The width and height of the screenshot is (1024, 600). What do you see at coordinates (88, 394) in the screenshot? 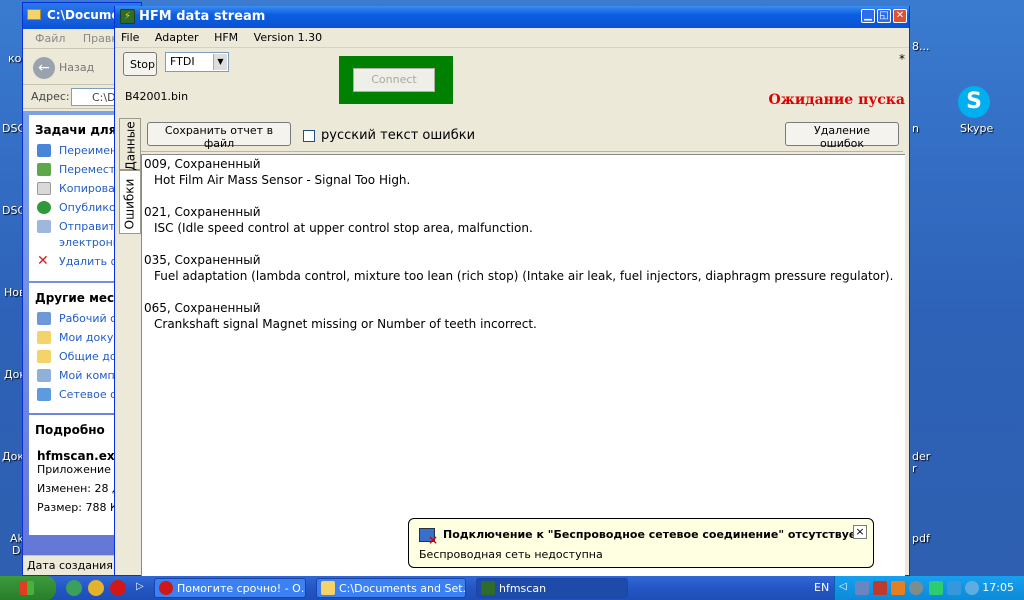
I see `place-label: Сетевое о` at bounding box center [88, 394].